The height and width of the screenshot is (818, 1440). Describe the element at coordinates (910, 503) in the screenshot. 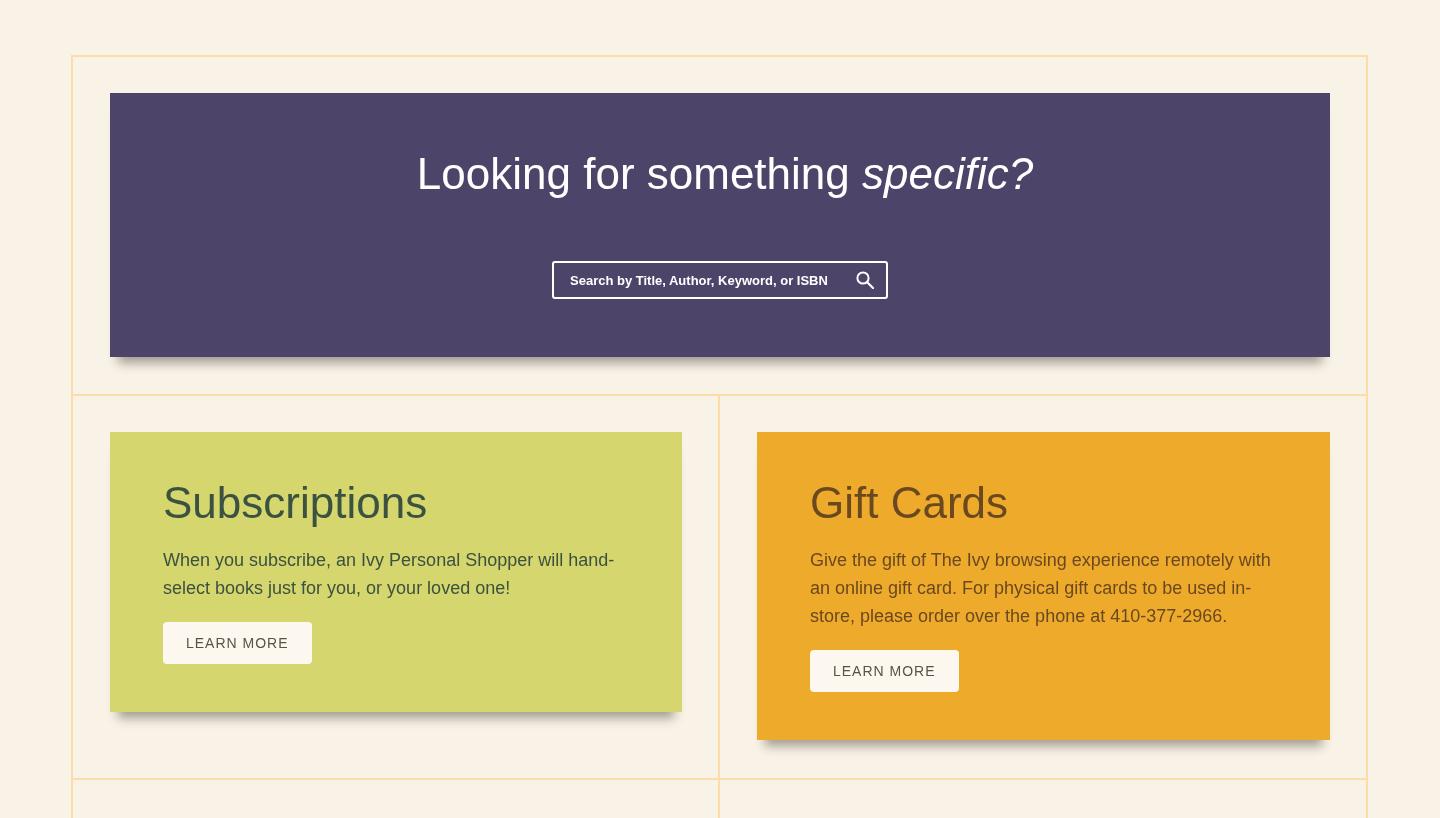

I see `card-title: Gift Cards` at that location.